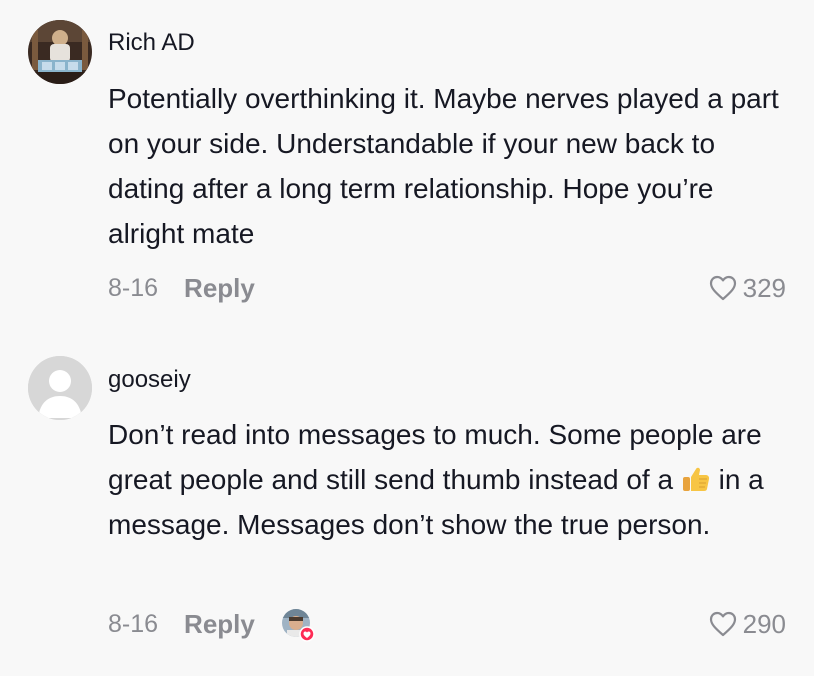 The image size is (814, 676). I want to click on creator-avatar-icon, so click(298, 625).